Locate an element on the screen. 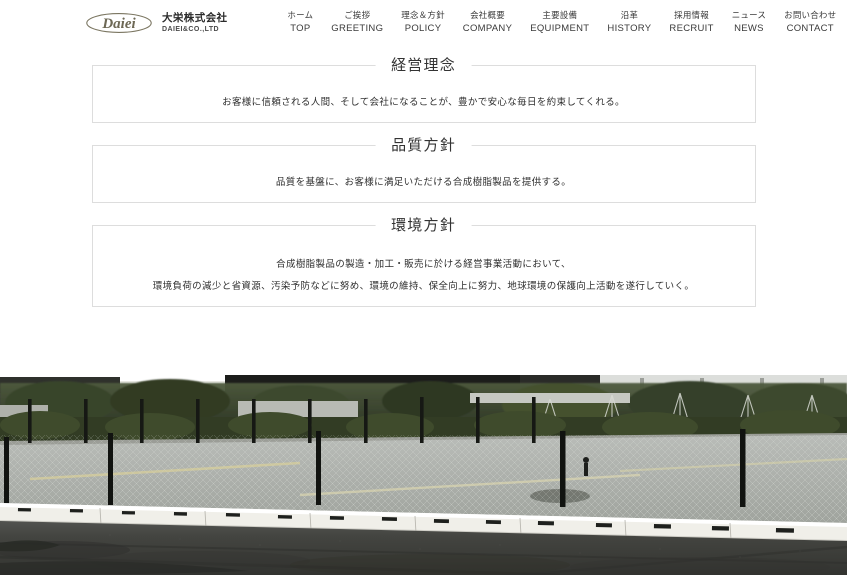 The height and width of the screenshot is (575, 847). nav-item-recruit-label-en: RECRUIT is located at coordinates (691, 28).